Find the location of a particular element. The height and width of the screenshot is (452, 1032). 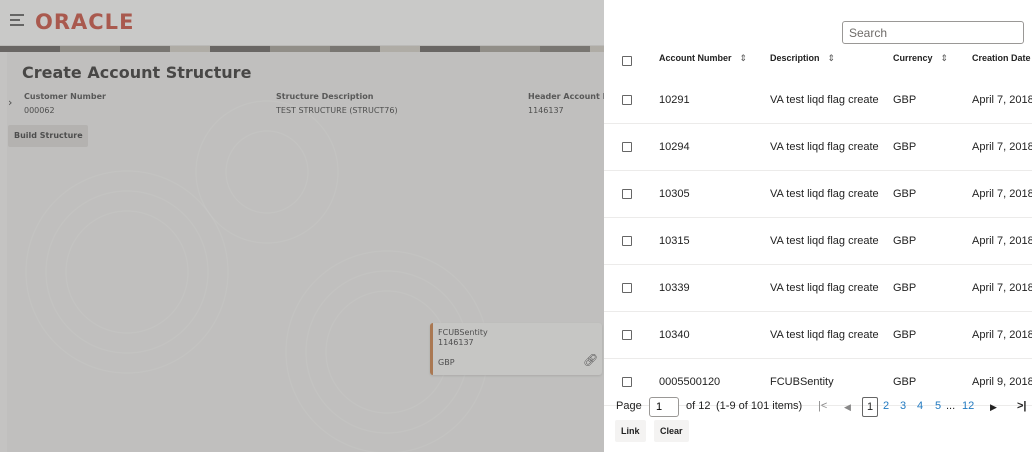

last-page-icon: >| is located at coordinates (1022, 406).